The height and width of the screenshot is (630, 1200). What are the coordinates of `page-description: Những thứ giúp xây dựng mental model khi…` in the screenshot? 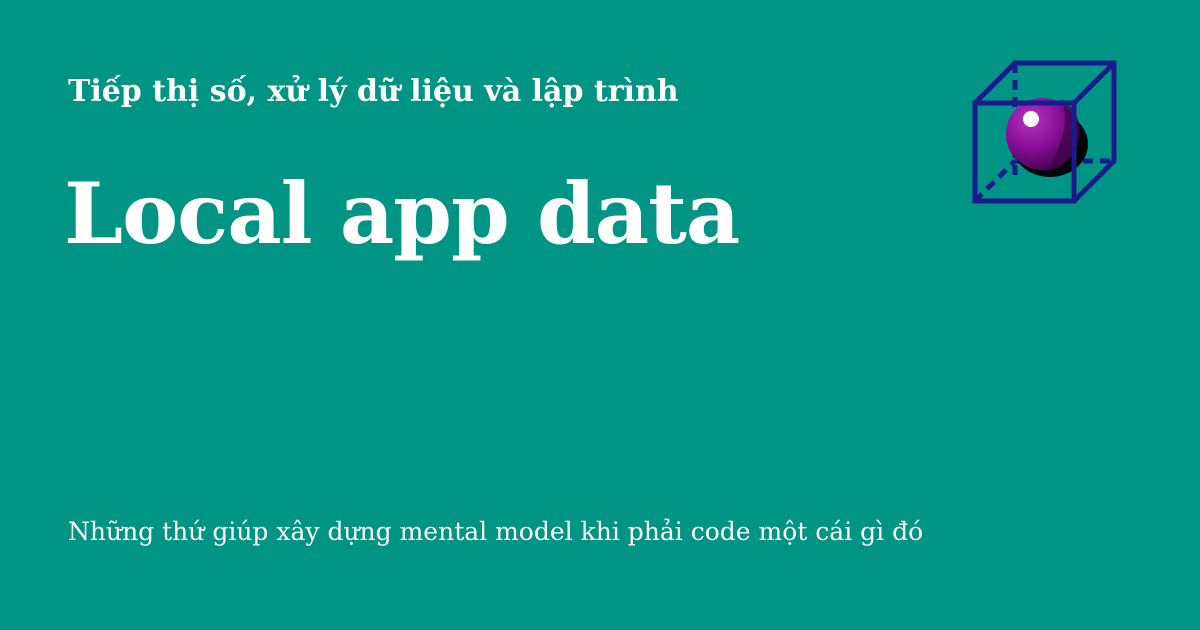 It's located at (496, 531).